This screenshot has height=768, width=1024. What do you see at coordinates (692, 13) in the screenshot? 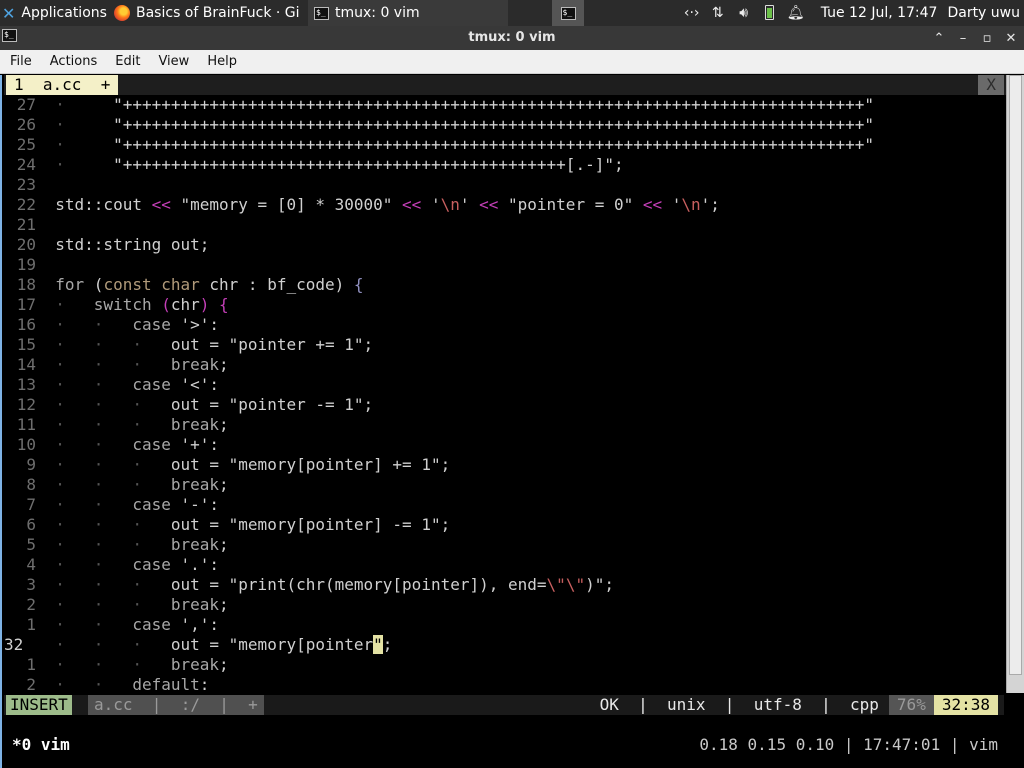
I see `network-icon: ‹·›` at bounding box center [692, 13].